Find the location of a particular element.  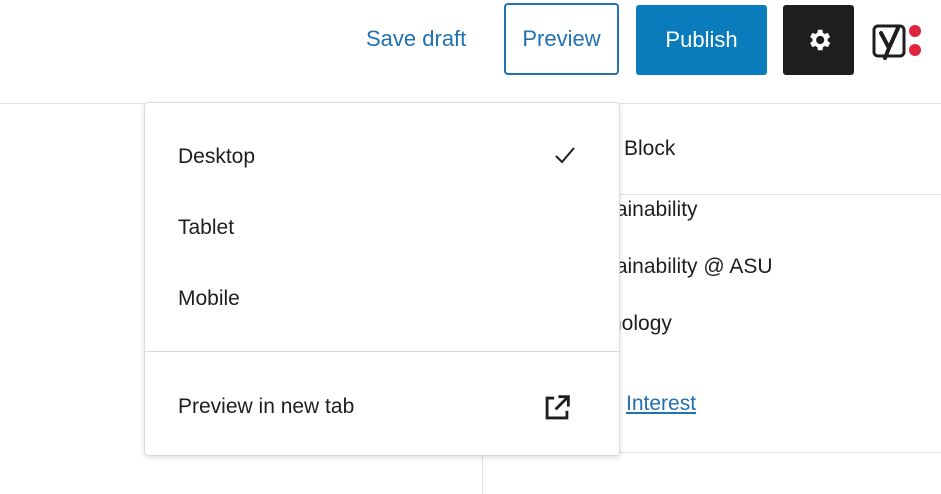

sidebar-link: Interest is located at coordinates (661, 404).